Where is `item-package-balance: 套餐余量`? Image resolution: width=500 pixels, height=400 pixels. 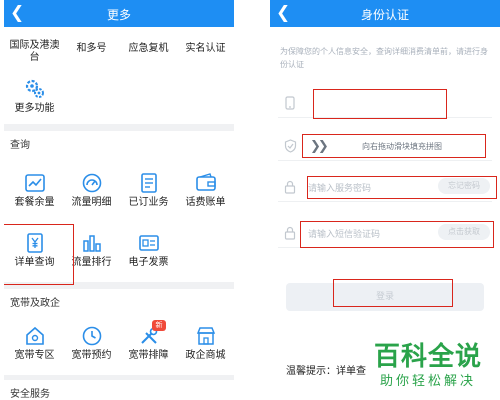 item-package-balance: 套餐余量 is located at coordinates (34, 190).